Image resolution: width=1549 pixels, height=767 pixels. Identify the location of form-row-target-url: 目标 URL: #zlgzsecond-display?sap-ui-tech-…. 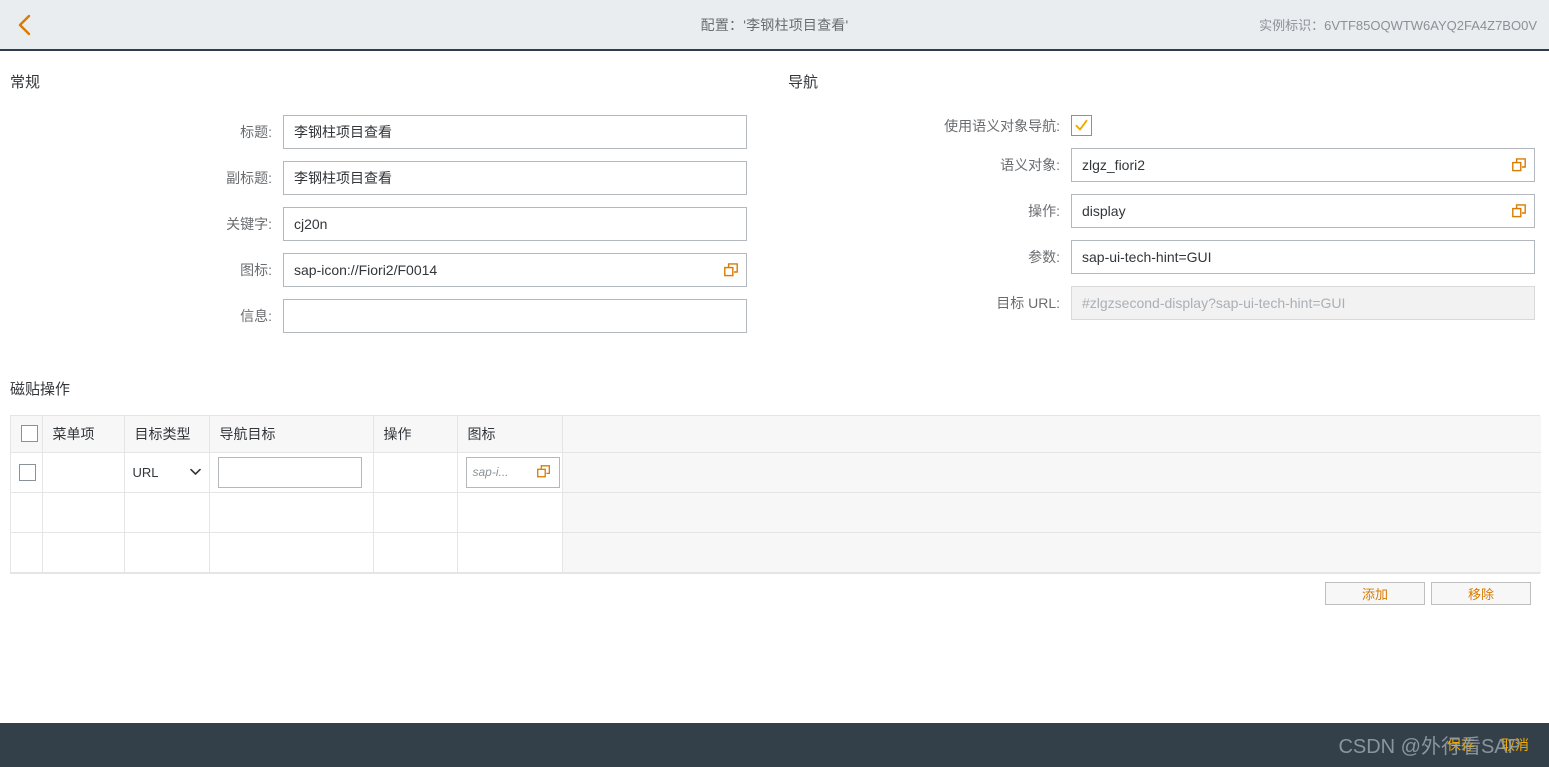
(1161, 303).